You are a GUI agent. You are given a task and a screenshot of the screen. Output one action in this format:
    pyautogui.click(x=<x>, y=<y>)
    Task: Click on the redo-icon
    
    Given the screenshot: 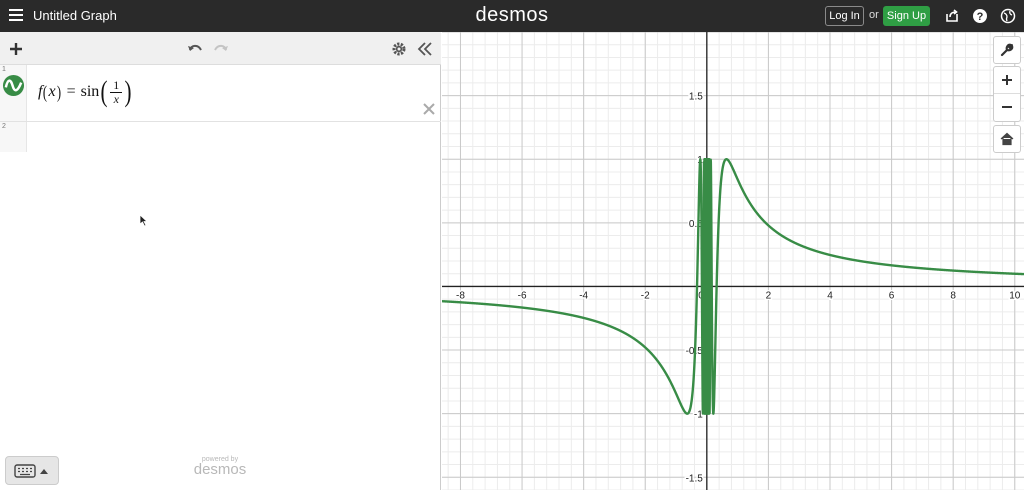 What is the action you would take?
    pyautogui.click(x=221, y=49)
    